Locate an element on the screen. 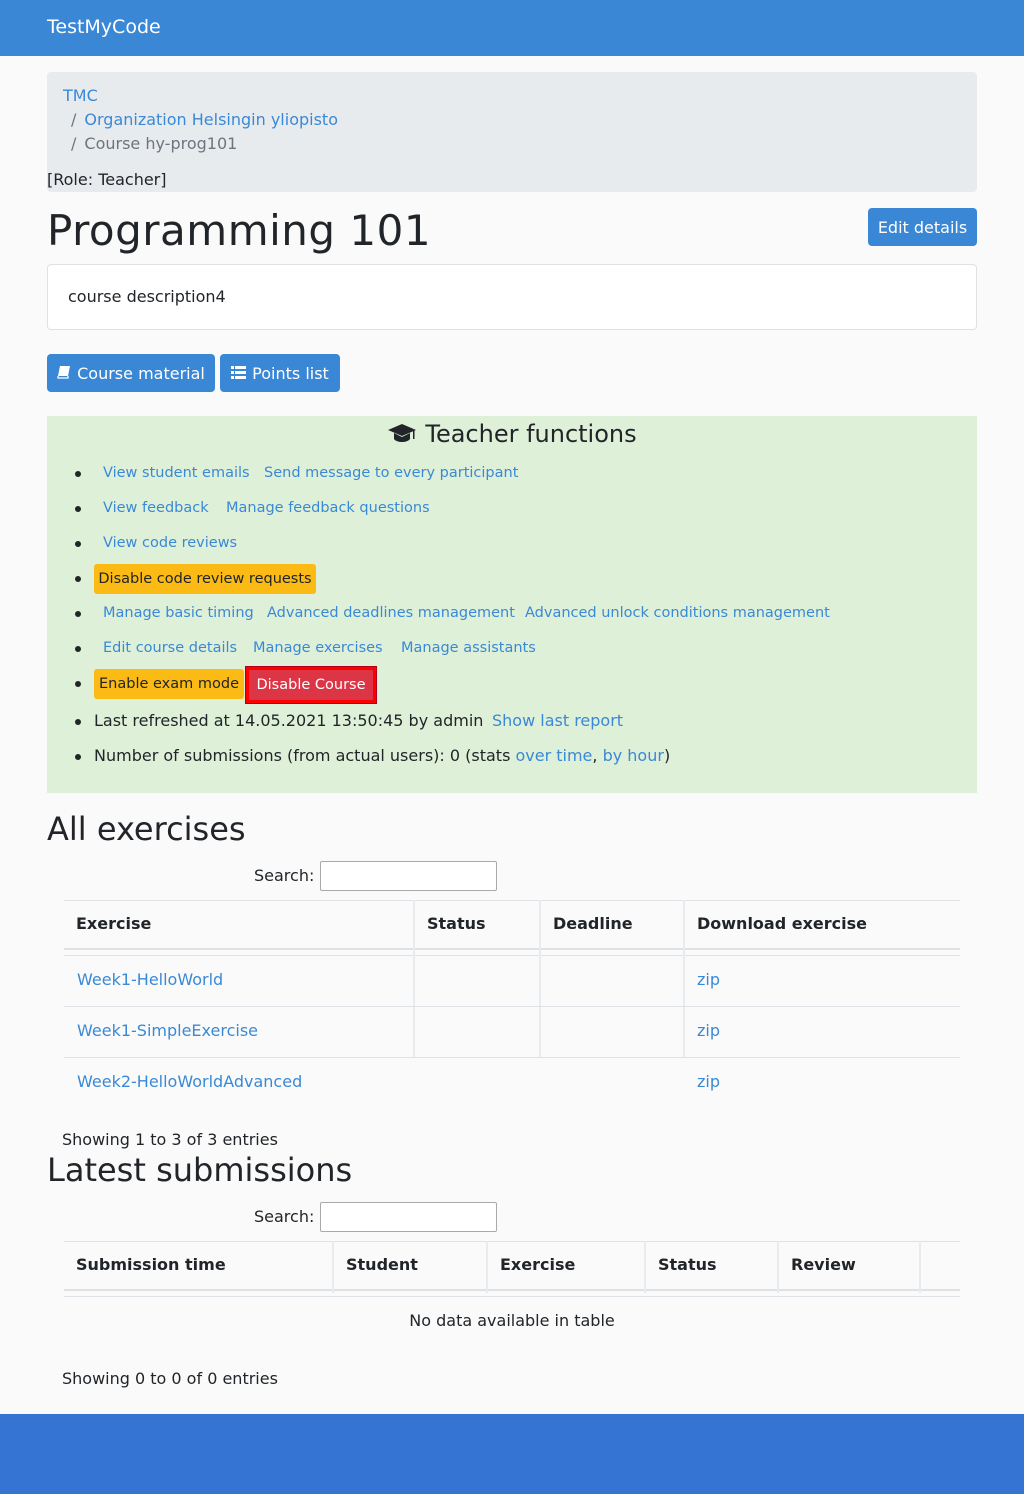  course-description: course description4 is located at coordinates (147, 296).